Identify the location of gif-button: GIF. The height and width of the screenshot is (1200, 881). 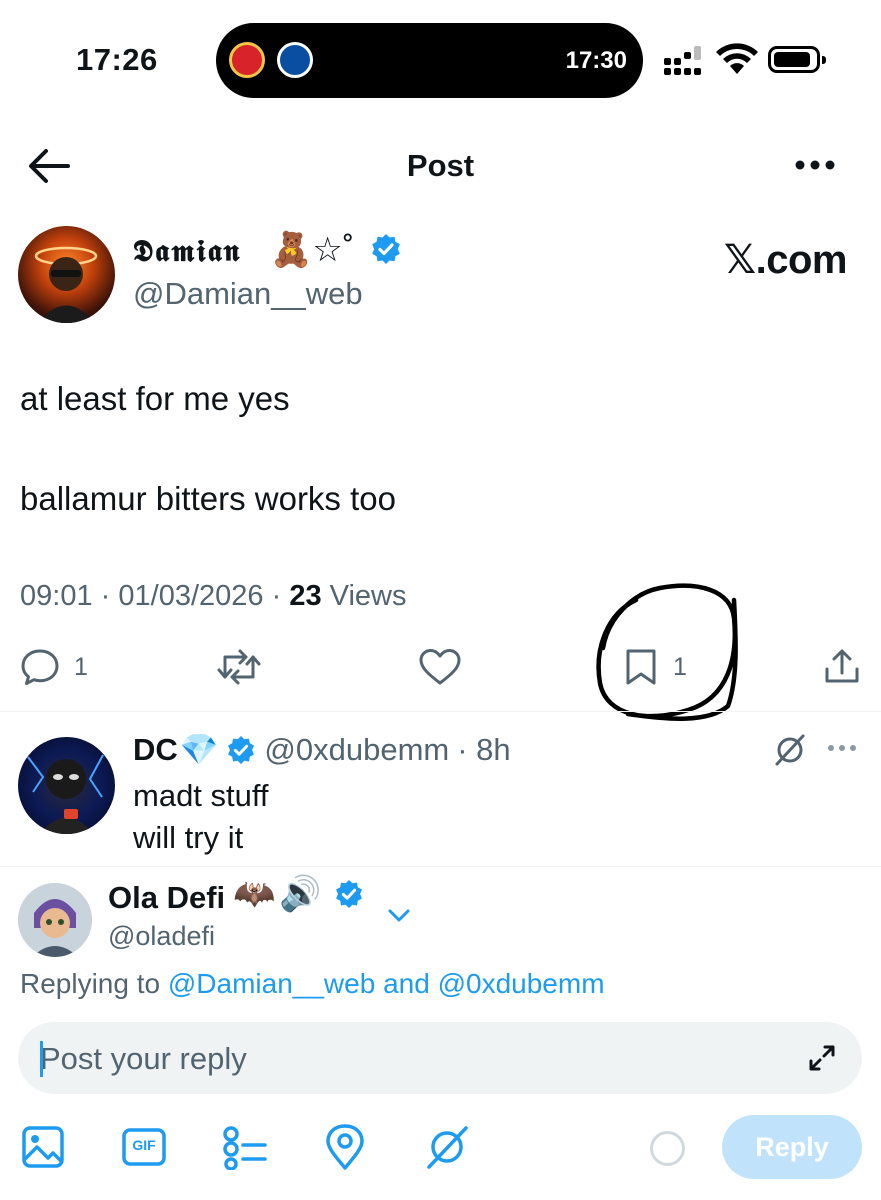
(144, 1147).